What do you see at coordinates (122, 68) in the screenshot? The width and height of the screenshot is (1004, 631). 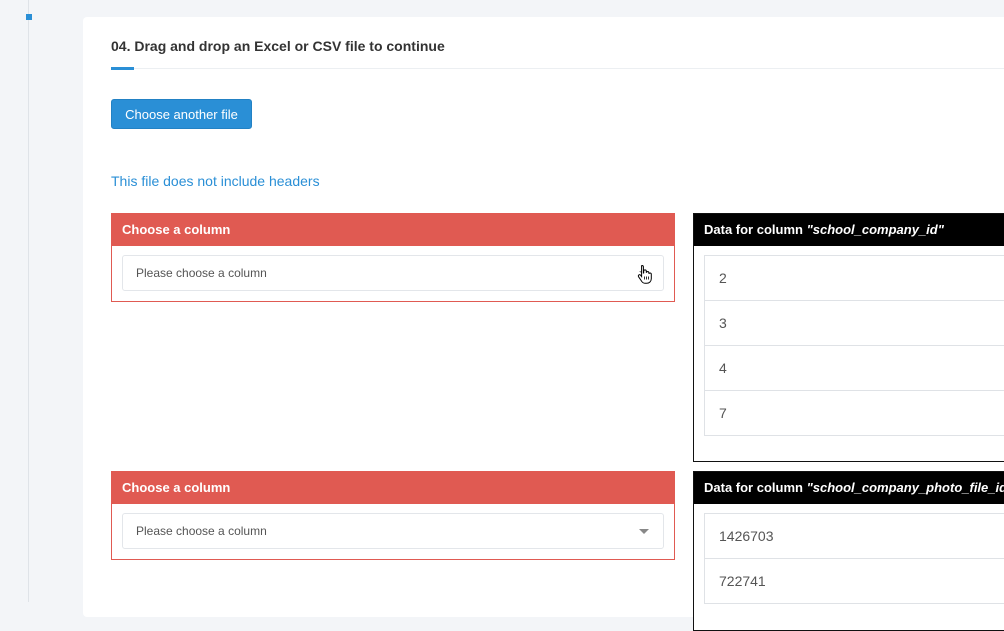 I see `title-underline` at bounding box center [122, 68].